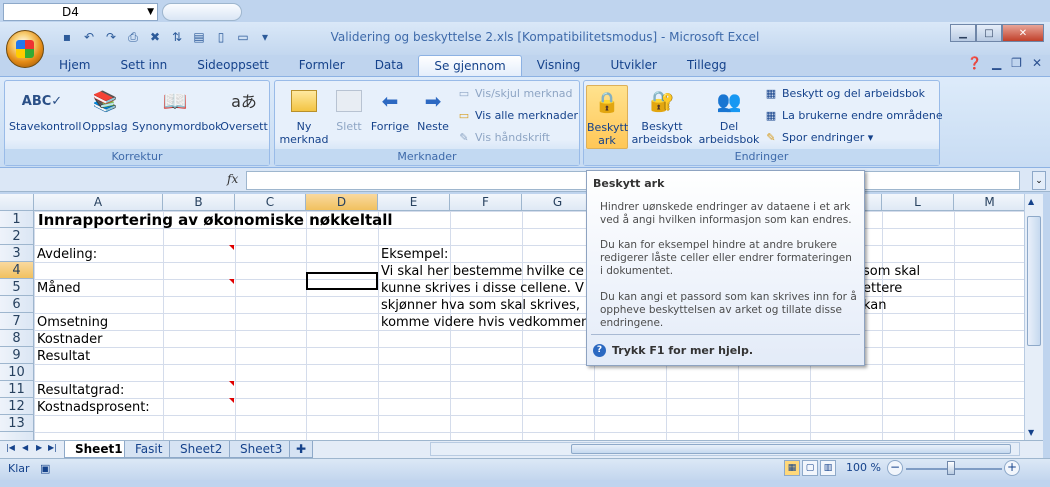 The width and height of the screenshot is (1050, 487). Describe the element at coordinates (389, 65) in the screenshot. I see `tab-data: Data` at that location.